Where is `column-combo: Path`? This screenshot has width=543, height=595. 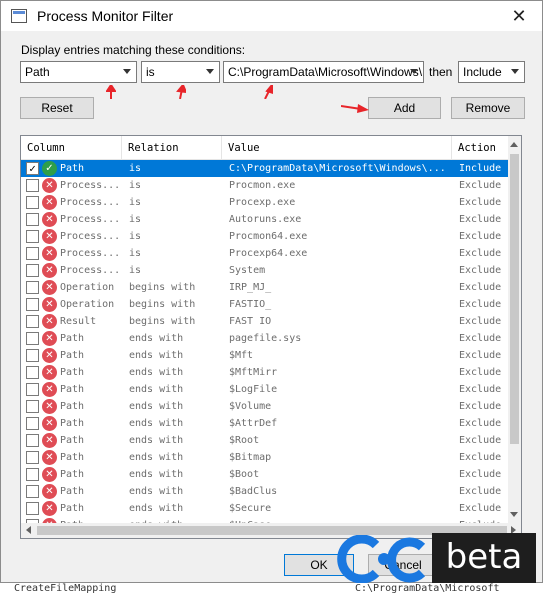
column-combo: Path is located at coordinates (78, 72).